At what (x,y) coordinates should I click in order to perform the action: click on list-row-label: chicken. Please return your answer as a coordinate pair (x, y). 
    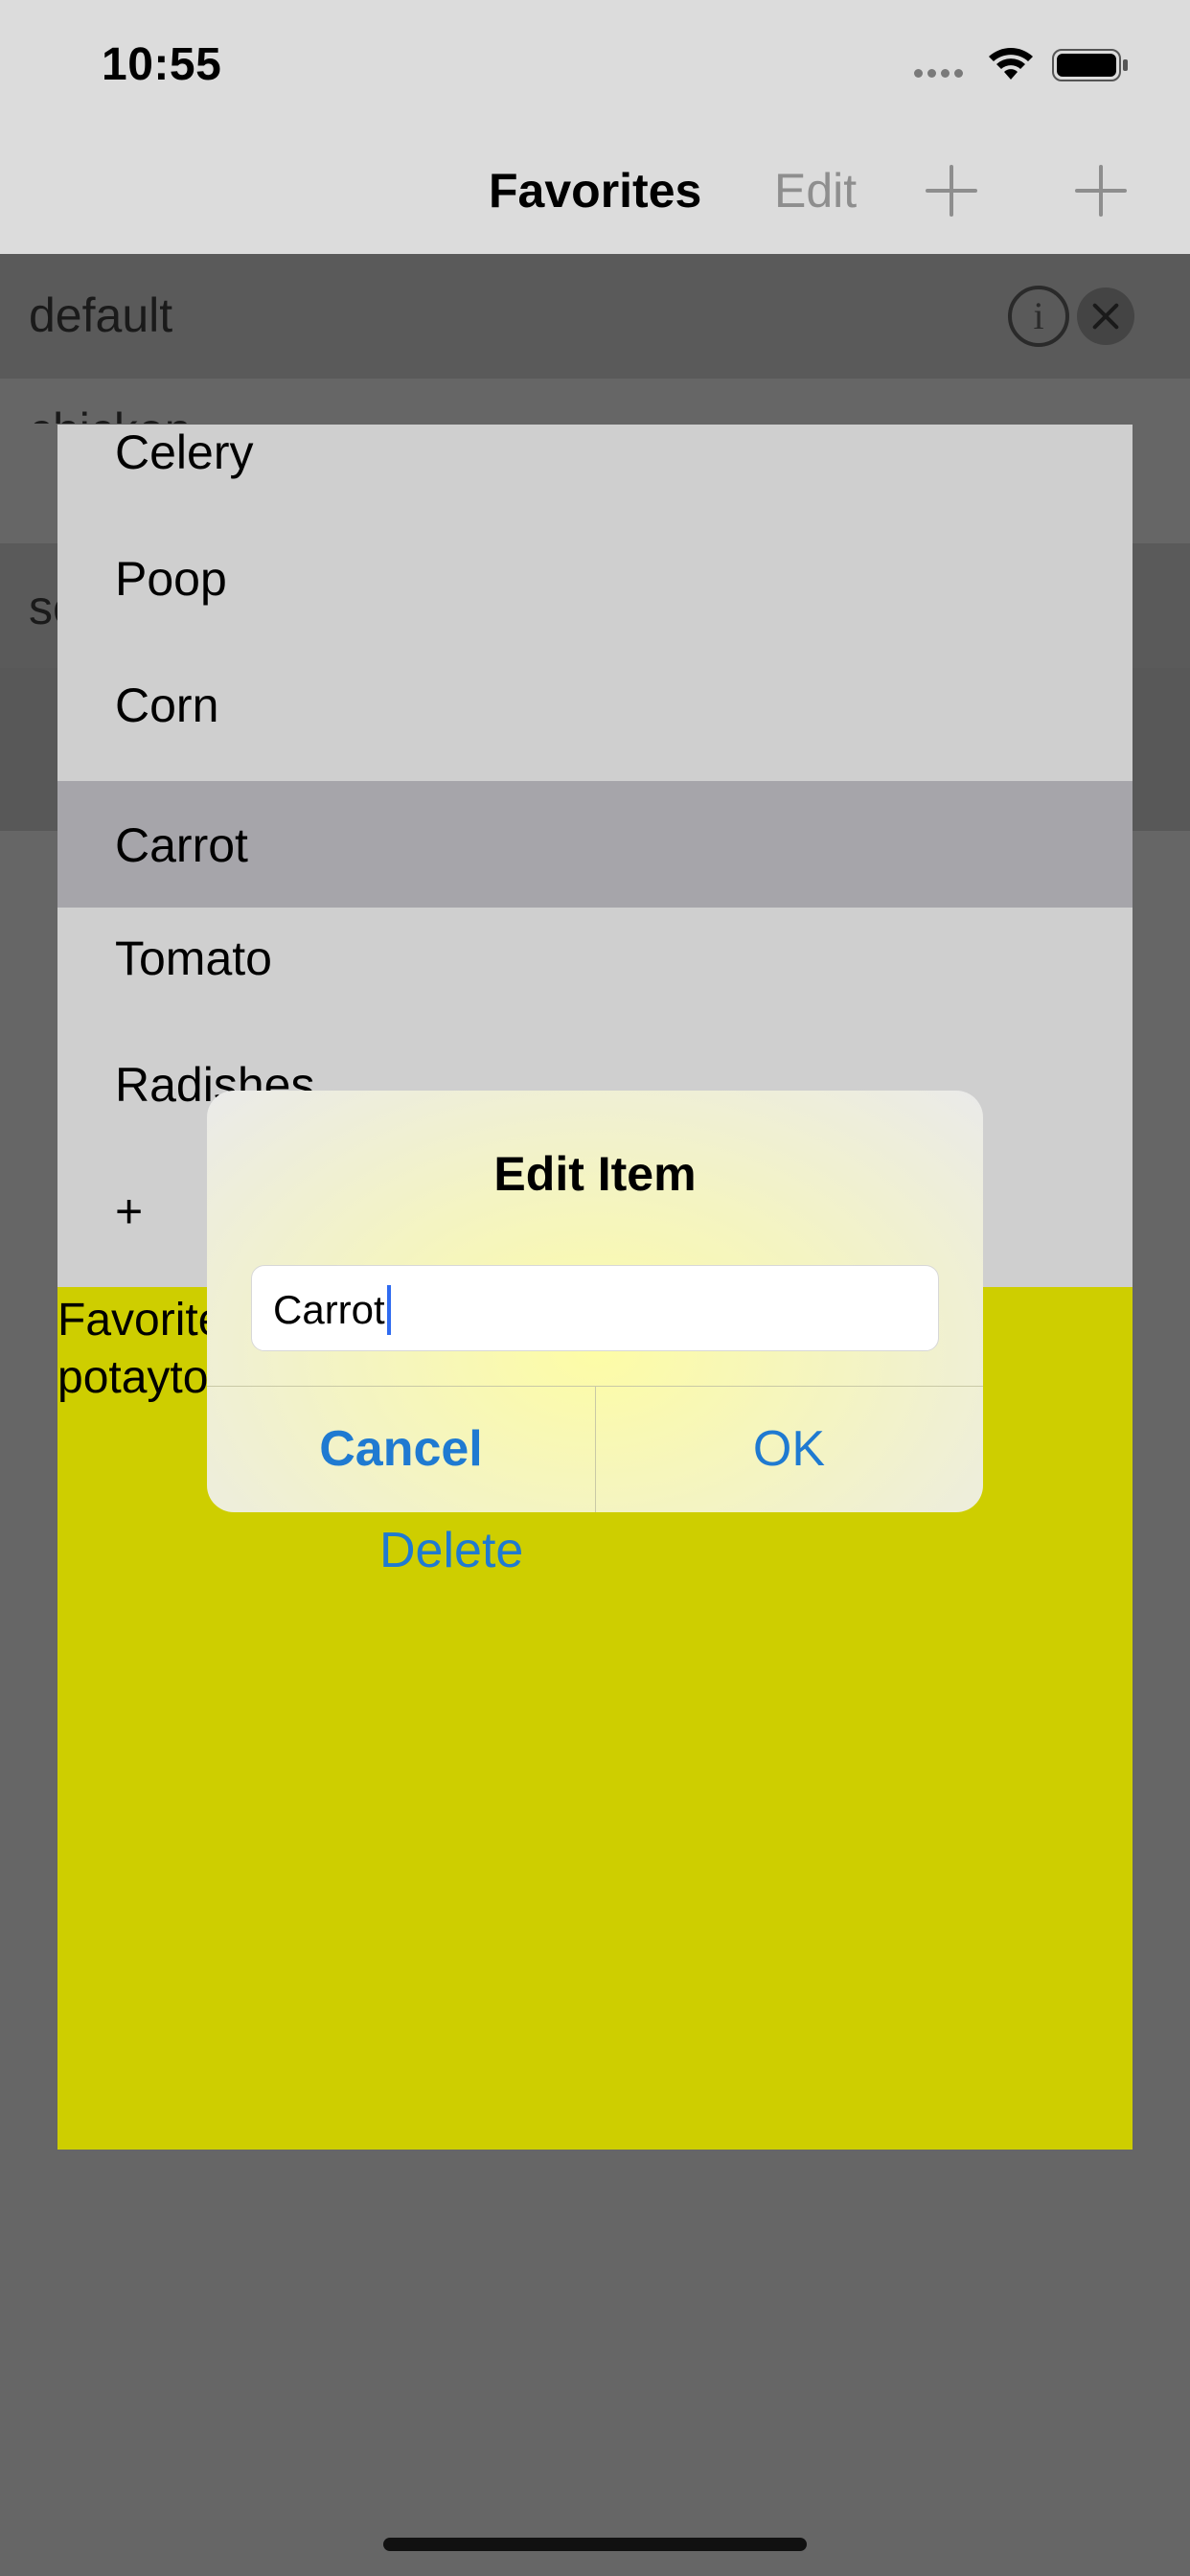
    Looking at the image, I should click on (111, 413).